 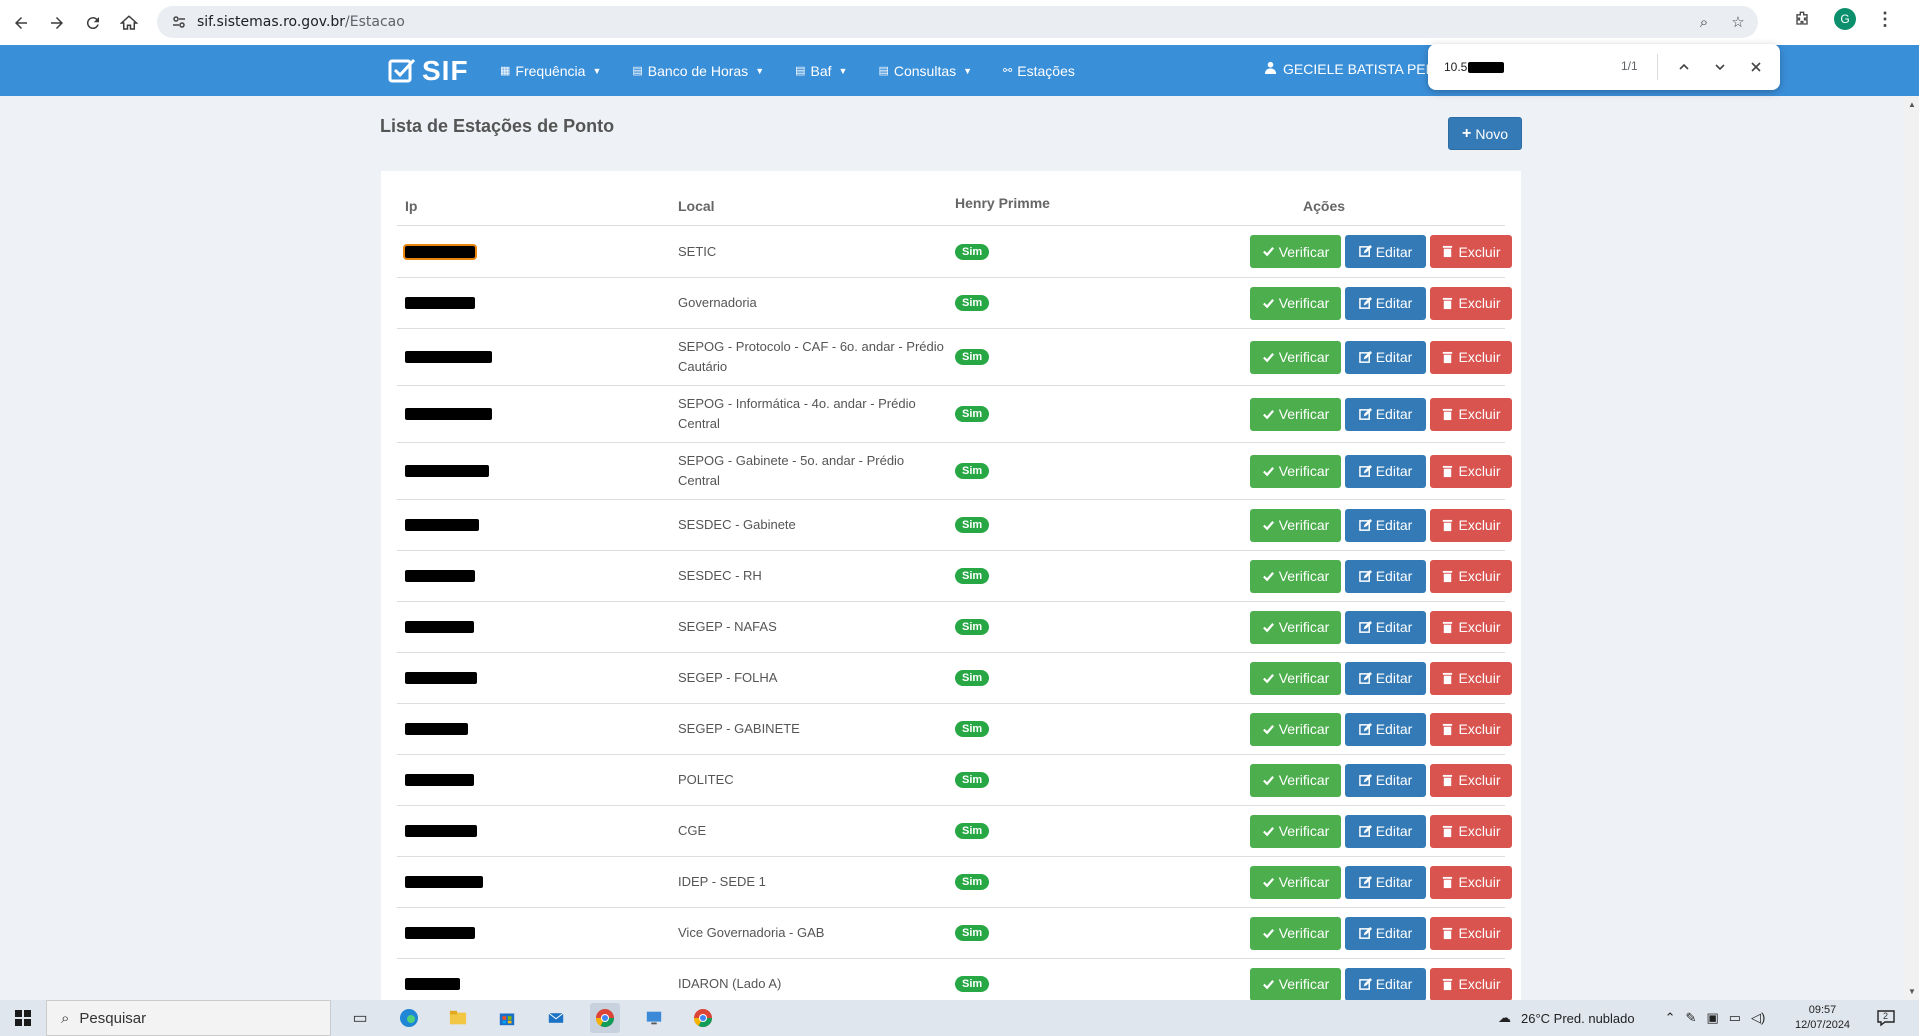 What do you see at coordinates (1802, 19) in the screenshot?
I see `extensions-icon` at bounding box center [1802, 19].